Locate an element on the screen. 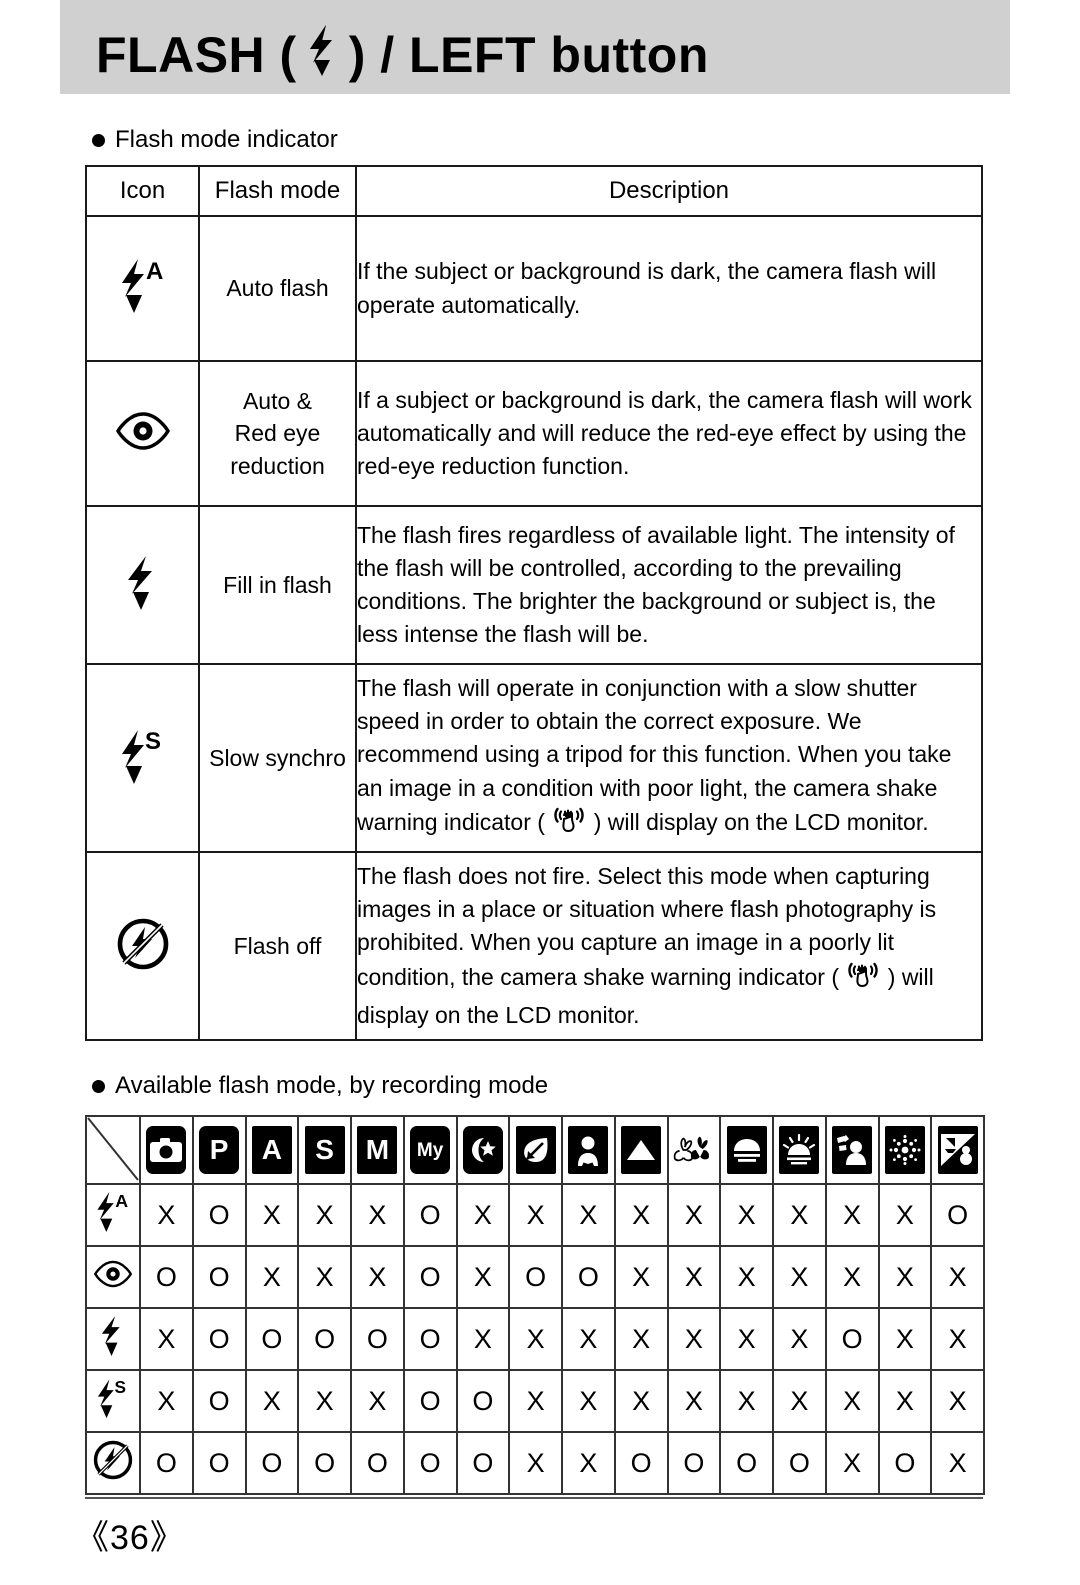  program-mode-icon: P is located at coordinates (219, 1150).